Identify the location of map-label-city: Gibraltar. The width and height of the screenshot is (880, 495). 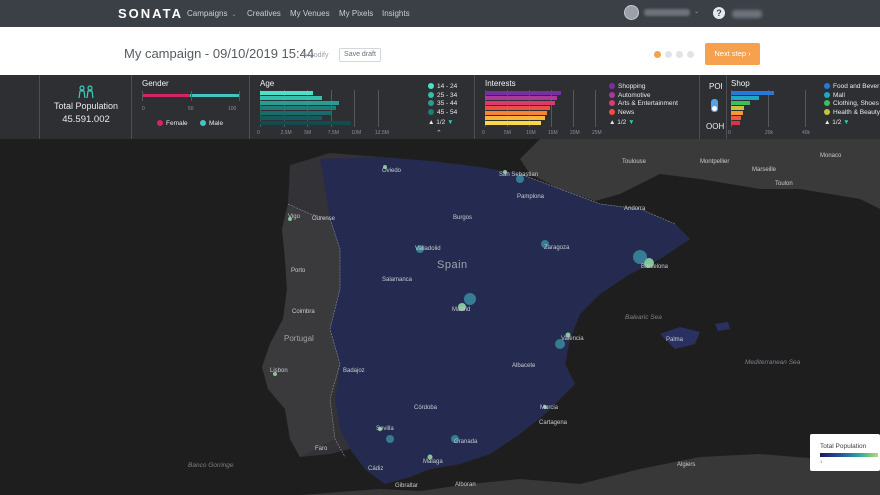
(407, 486).